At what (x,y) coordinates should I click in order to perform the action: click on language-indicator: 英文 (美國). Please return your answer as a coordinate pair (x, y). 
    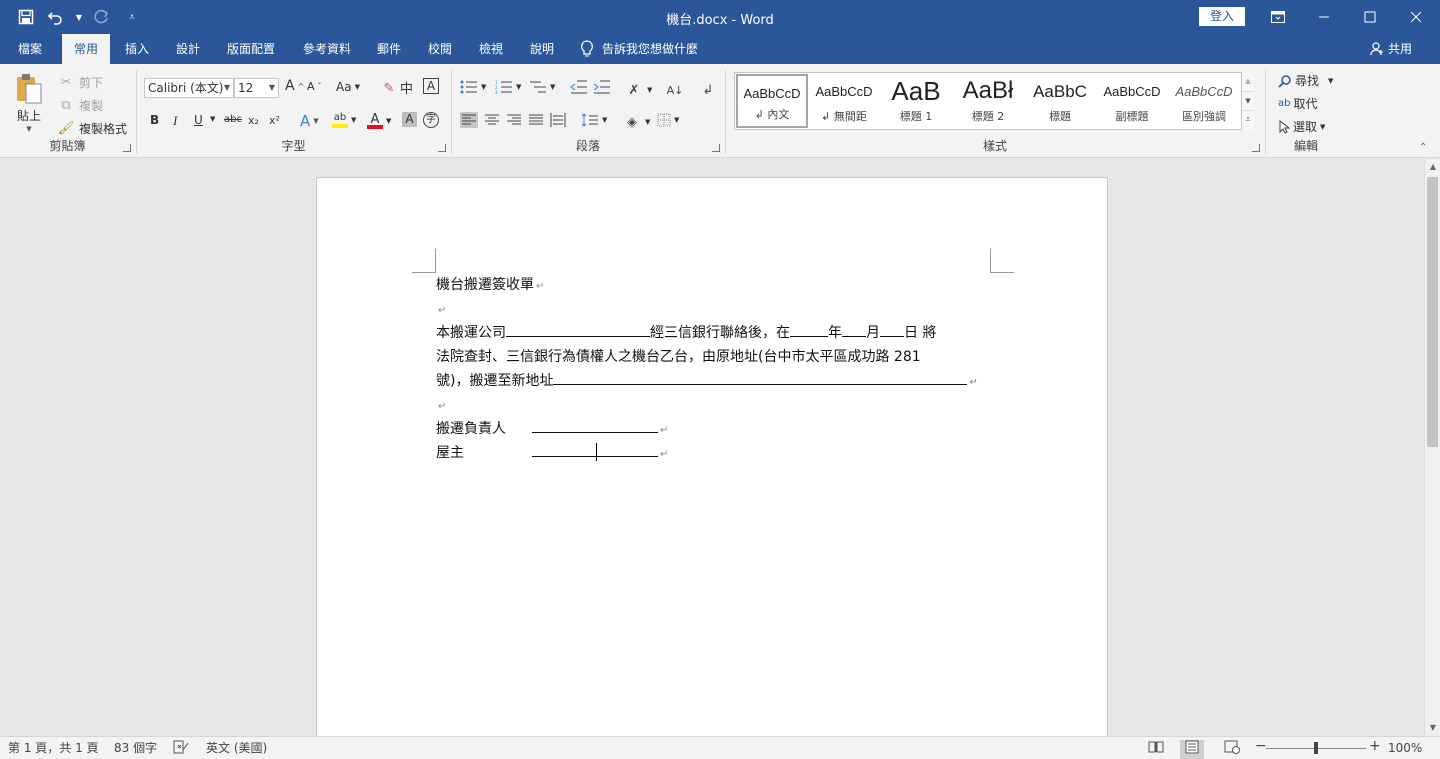
    Looking at the image, I should click on (236, 748).